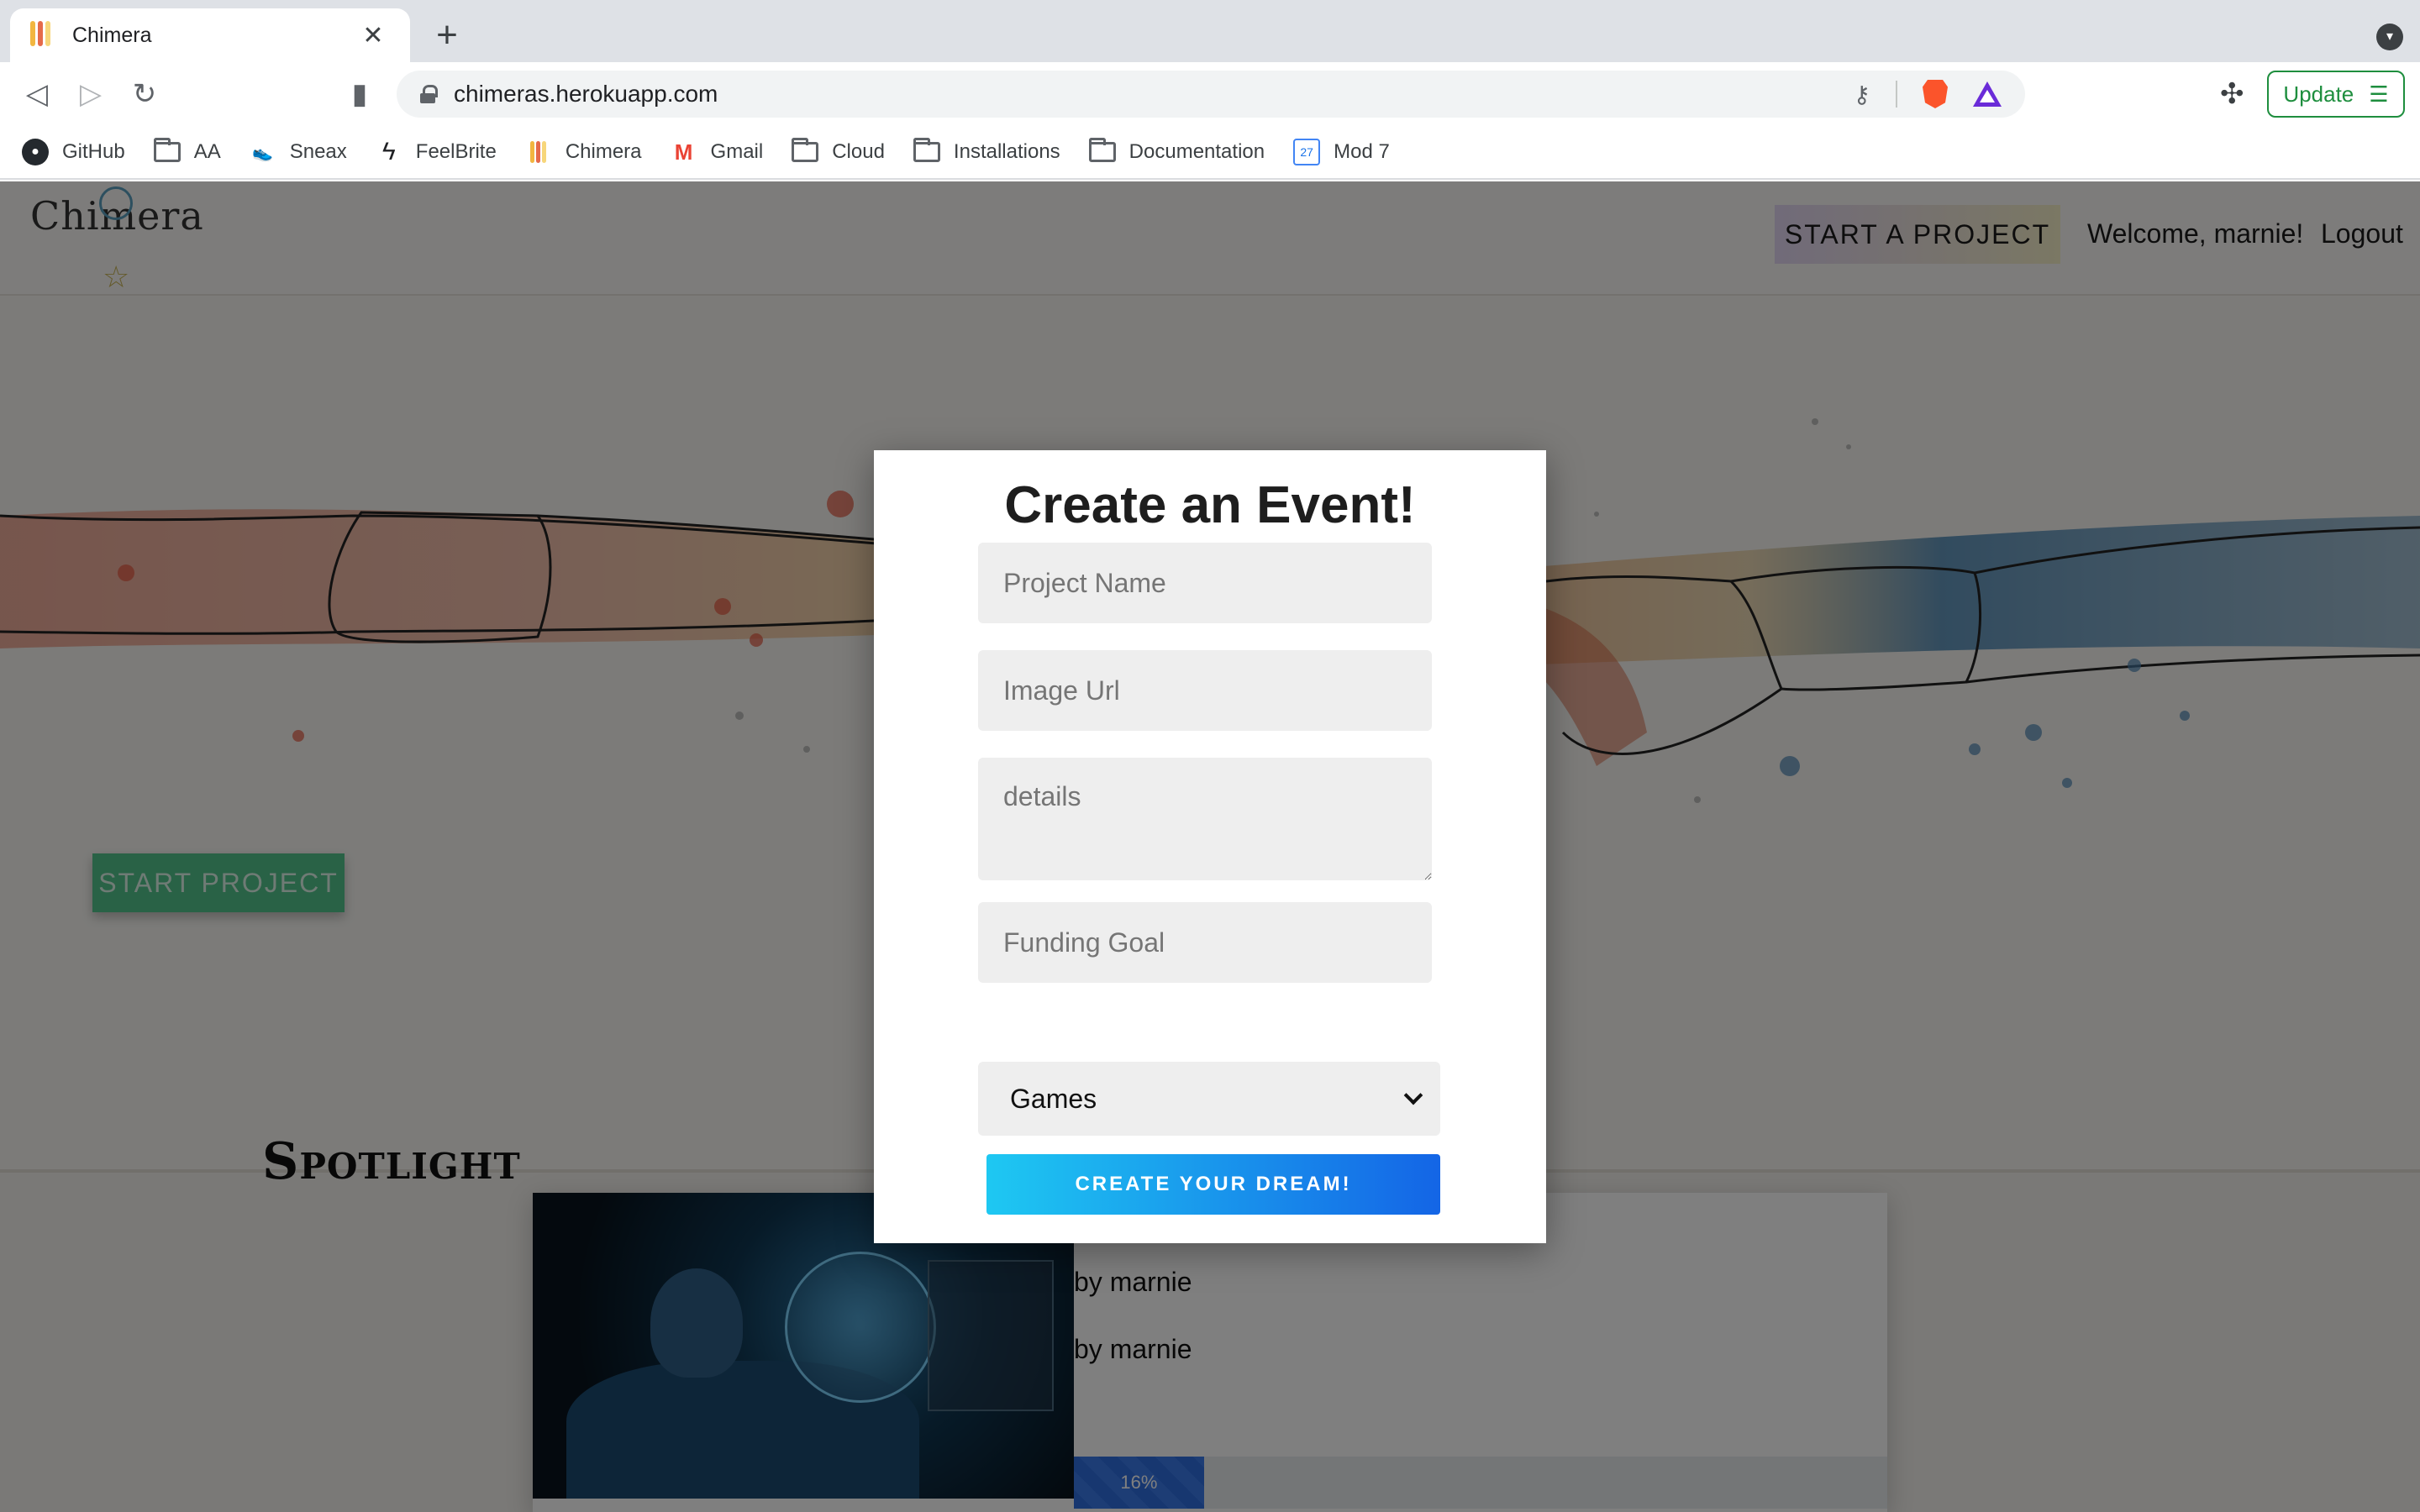 The width and height of the screenshot is (2420, 1512). What do you see at coordinates (1307, 152) in the screenshot?
I see `calendar-icon: 27` at bounding box center [1307, 152].